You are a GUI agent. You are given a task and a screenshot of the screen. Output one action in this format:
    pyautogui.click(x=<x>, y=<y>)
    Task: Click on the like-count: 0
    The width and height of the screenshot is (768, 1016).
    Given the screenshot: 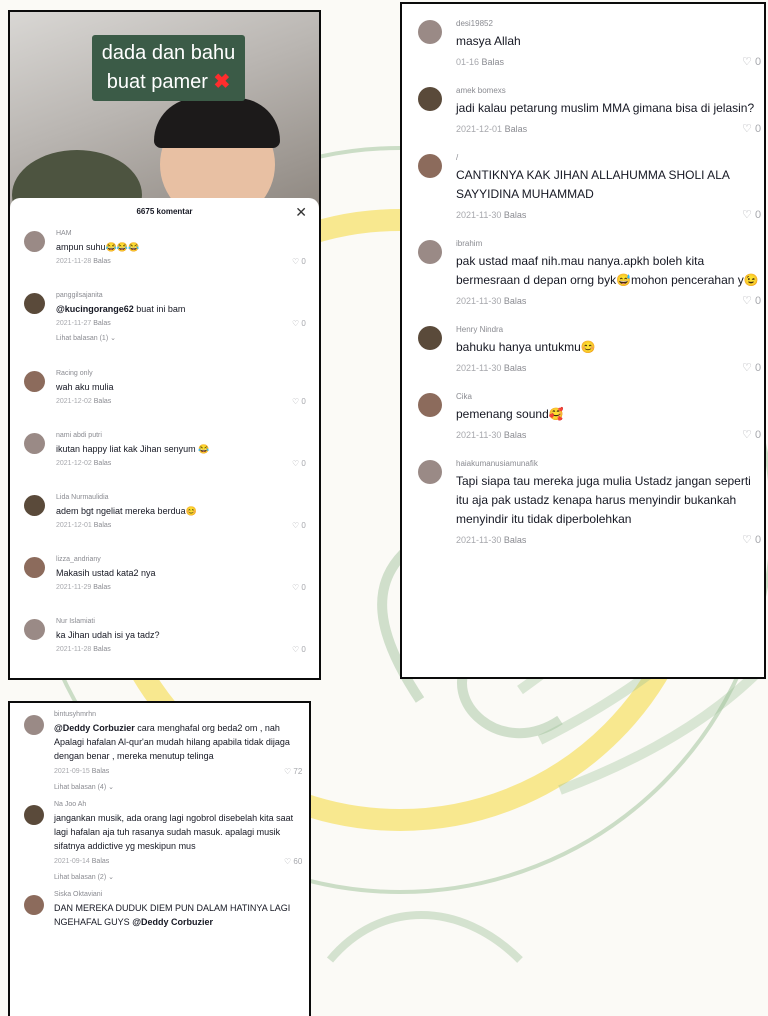 What is the action you would take?
    pyautogui.click(x=303, y=463)
    